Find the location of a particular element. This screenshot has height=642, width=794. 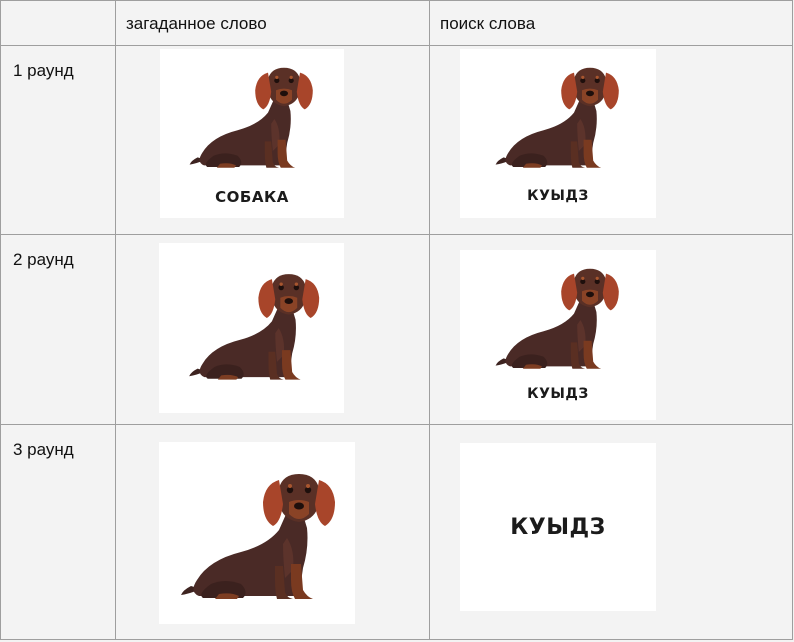

header-row: загаданное слово поиск слова is located at coordinates (396, 23).